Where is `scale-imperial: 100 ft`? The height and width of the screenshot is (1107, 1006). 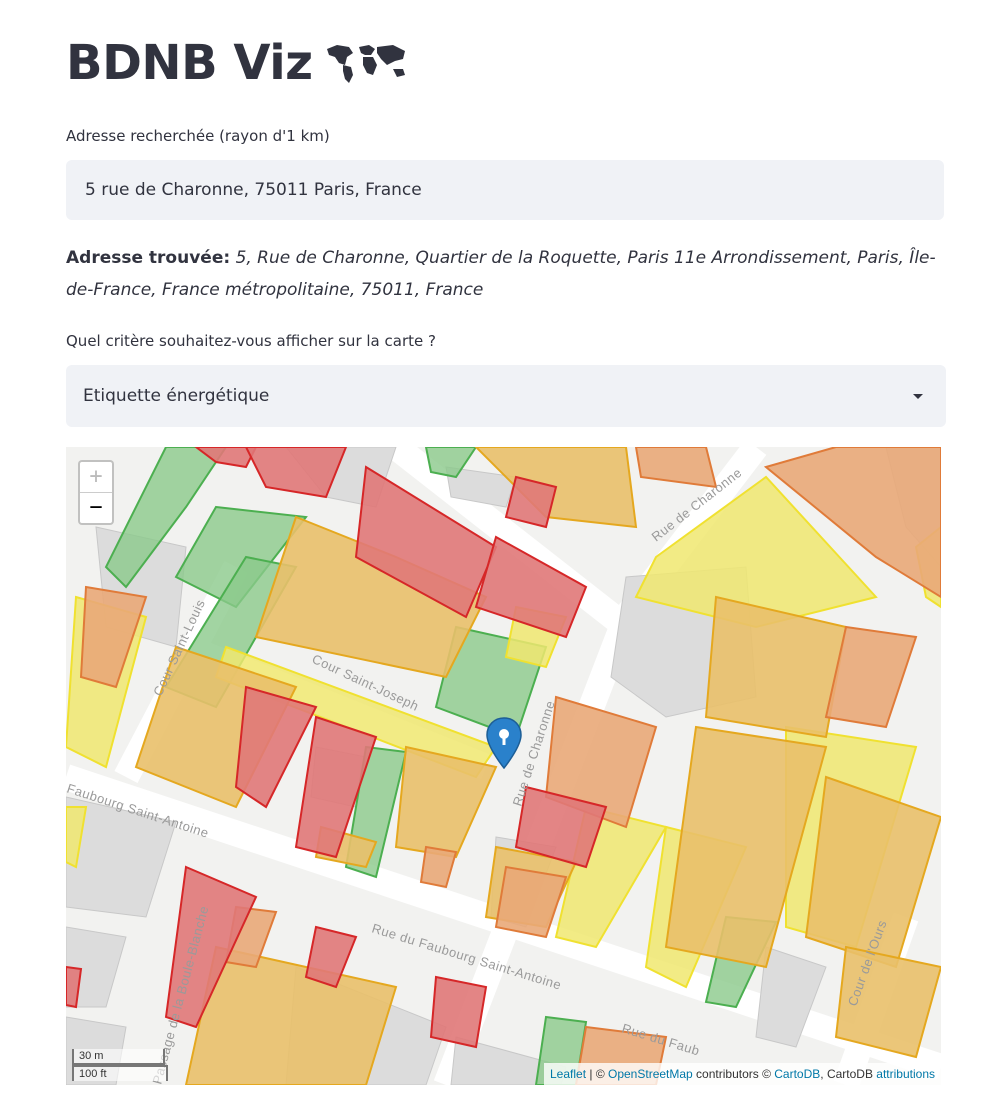
scale-imperial: 100 ft is located at coordinates (120, 1073).